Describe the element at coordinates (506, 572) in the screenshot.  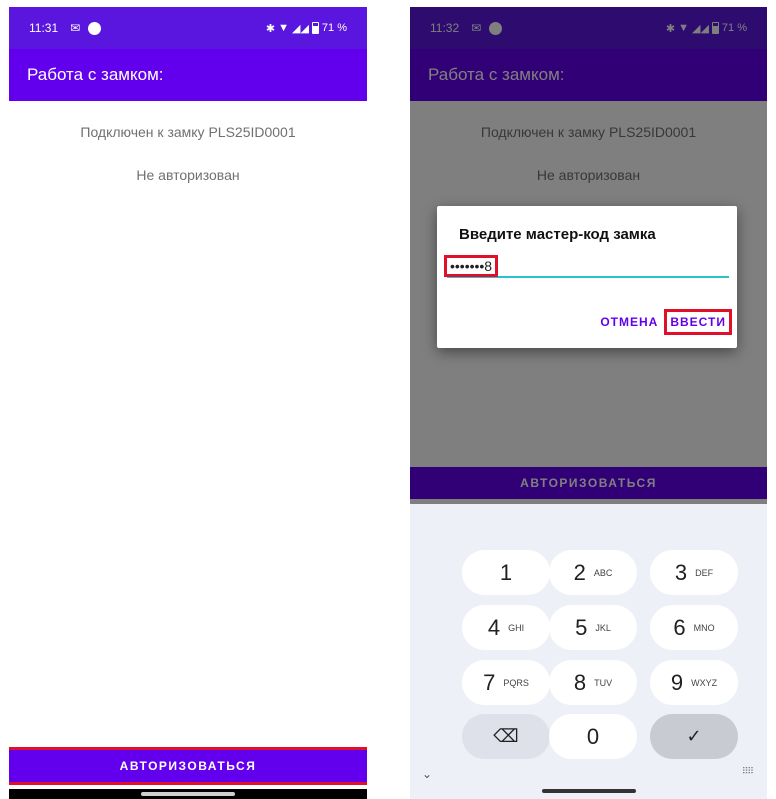
I see `key-1: 1` at that location.